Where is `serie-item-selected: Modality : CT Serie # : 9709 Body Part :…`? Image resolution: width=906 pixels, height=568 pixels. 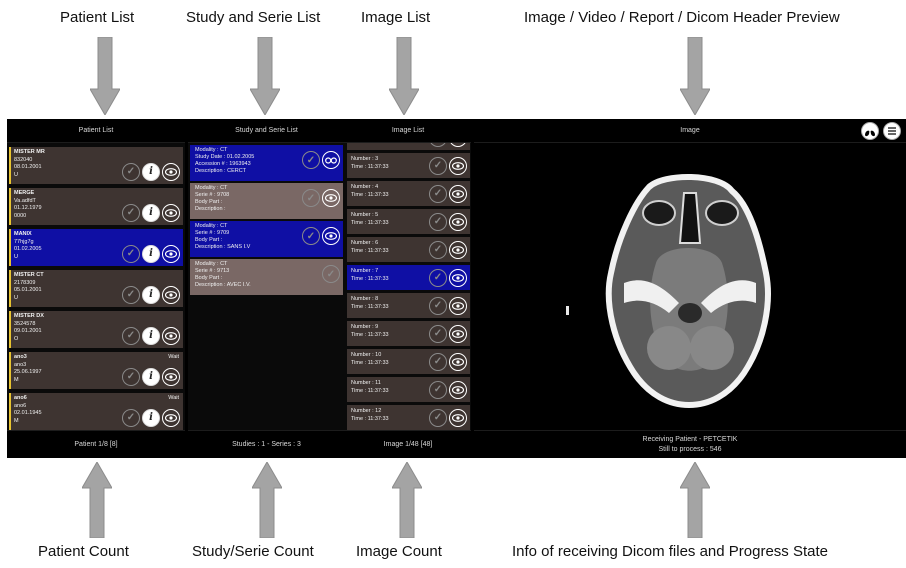 serie-item-selected: Modality : CT Serie # : 9709 Body Part :… is located at coordinates (266, 239).